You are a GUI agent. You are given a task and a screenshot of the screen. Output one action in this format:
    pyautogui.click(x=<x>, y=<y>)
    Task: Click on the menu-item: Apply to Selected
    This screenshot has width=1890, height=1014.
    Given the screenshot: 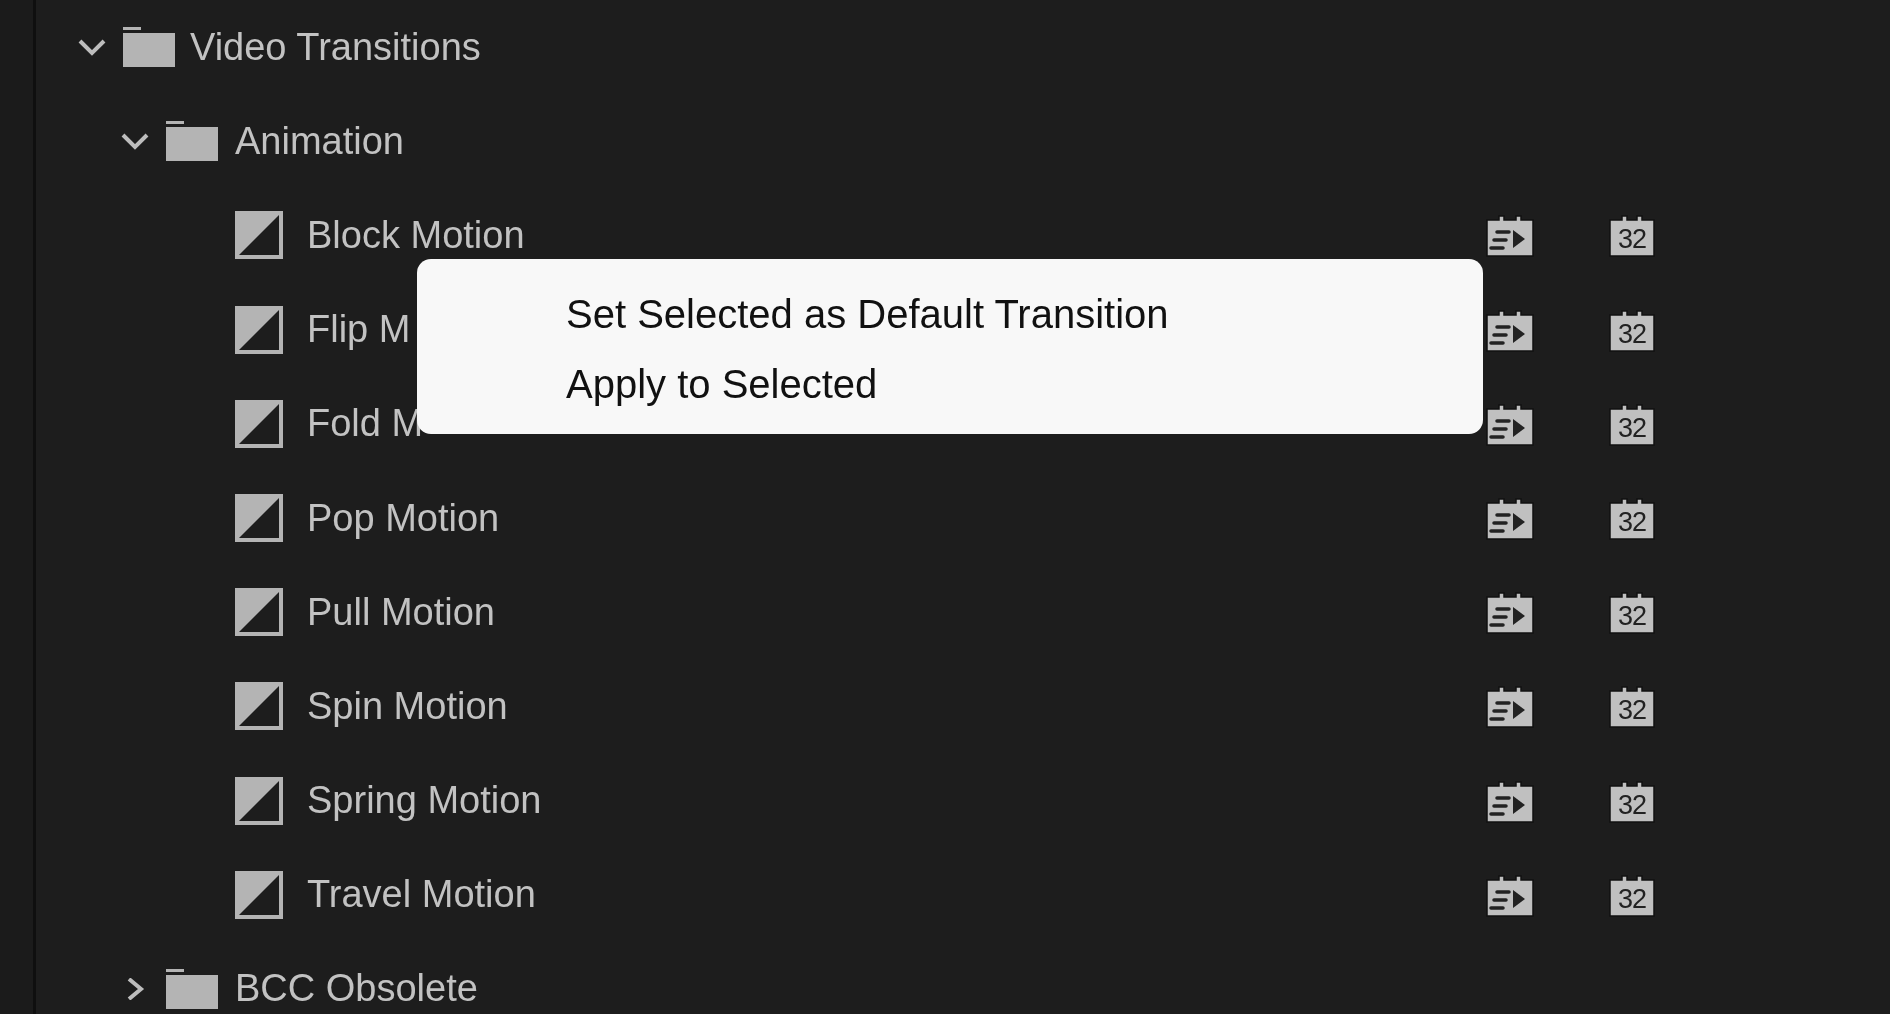 What is the action you would take?
    pyautogui.click(x=722, y=384)
    